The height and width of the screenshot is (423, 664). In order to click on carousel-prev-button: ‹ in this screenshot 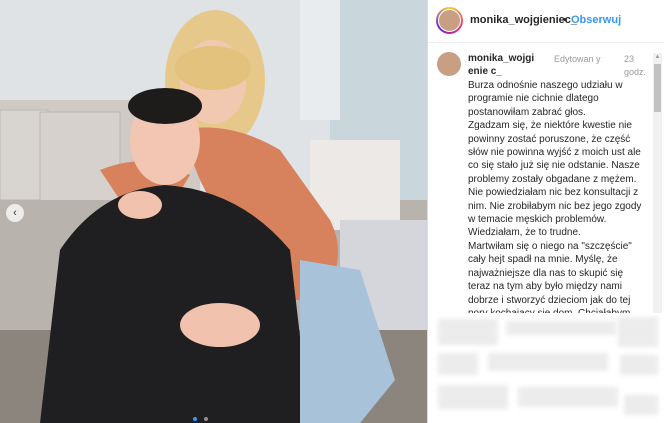, I will do `click(15, 213)`.